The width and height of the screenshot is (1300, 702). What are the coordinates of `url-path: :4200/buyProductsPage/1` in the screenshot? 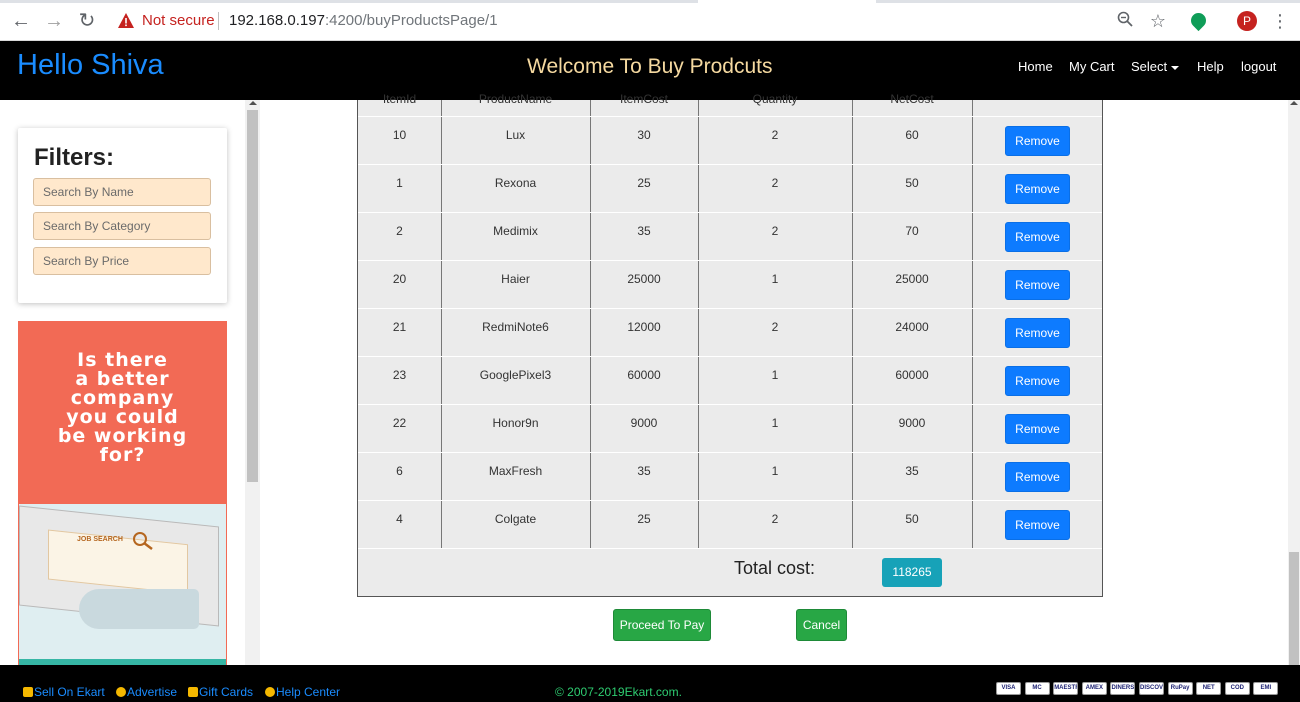 It's located at (411, 20).